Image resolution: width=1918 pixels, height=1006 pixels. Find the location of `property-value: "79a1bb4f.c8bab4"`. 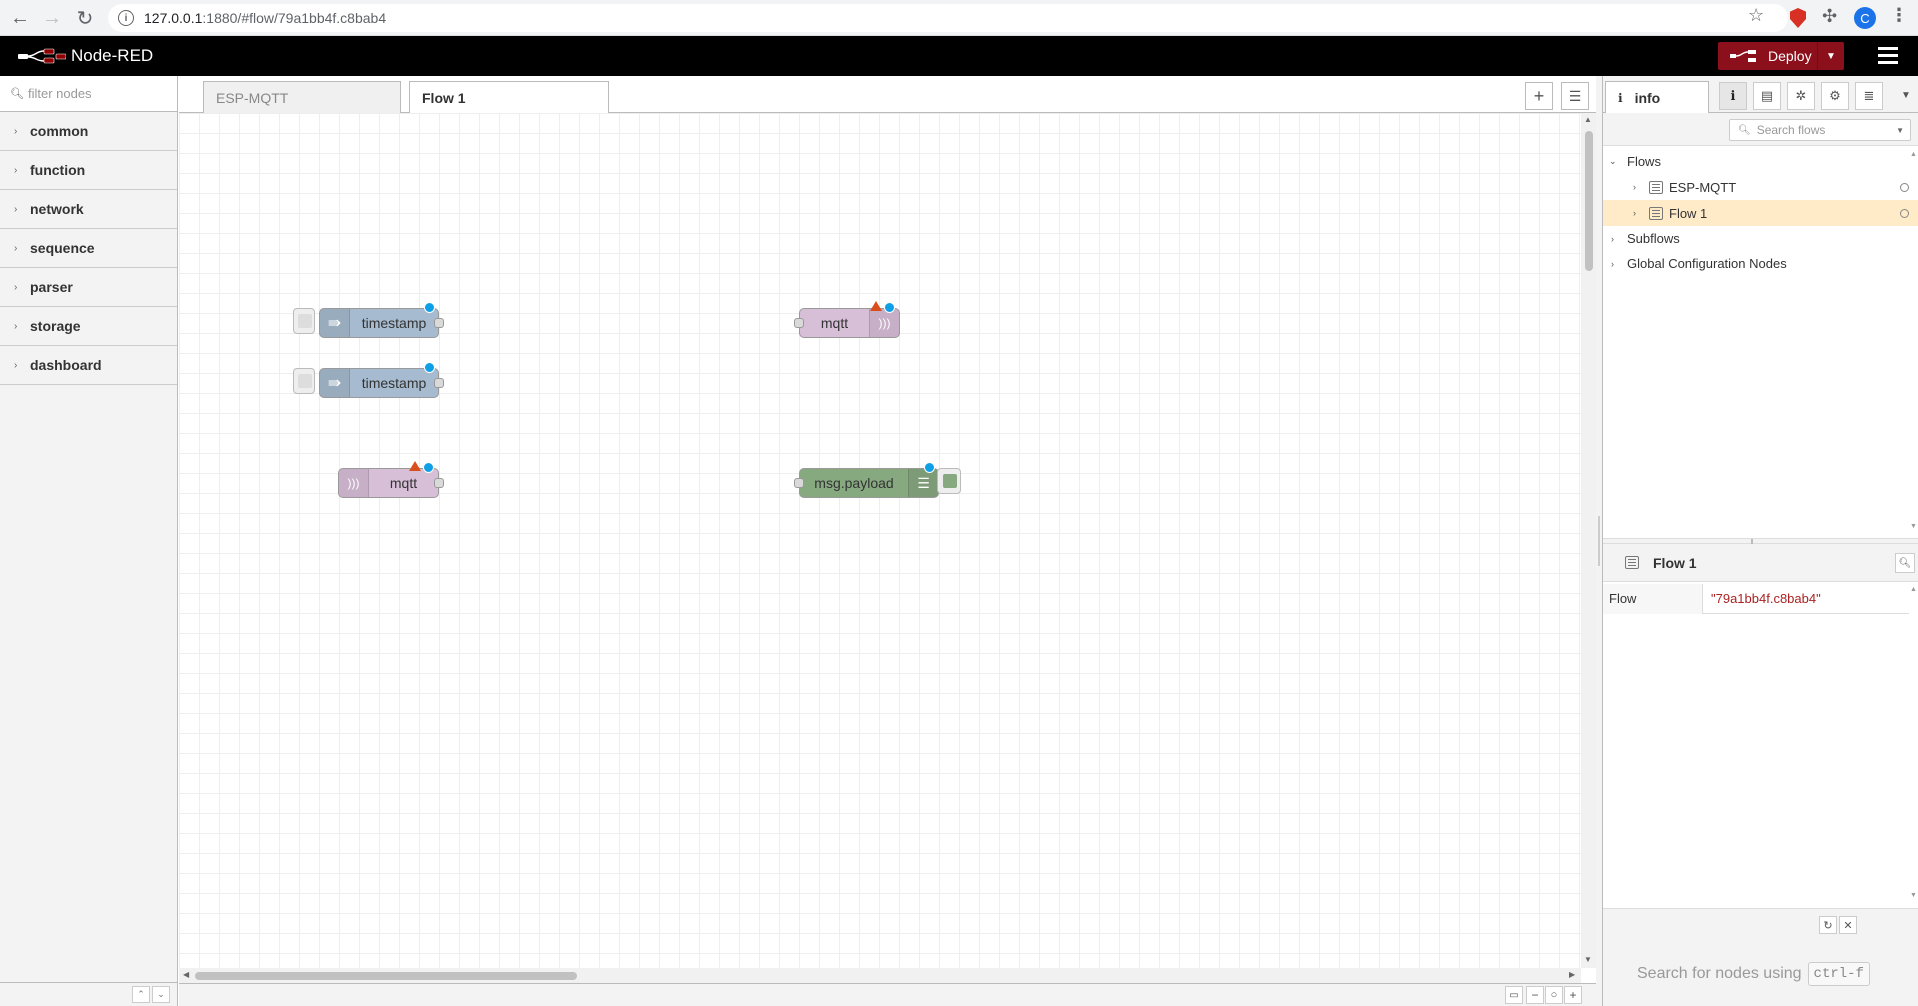

property-value: "79a1bb4f.c8bab4" is located at coordinates (1762, 598).